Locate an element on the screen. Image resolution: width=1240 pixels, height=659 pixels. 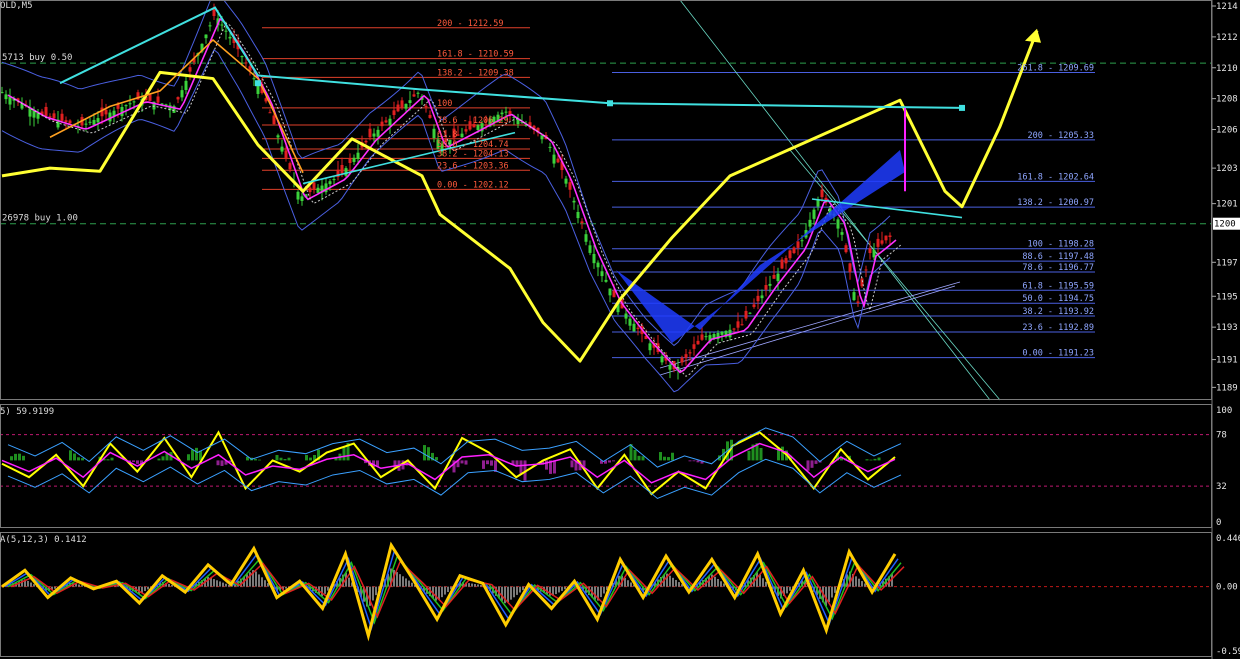
fib-left-label: 78.6 - 1206.29 is located at coordinates (473, 121).